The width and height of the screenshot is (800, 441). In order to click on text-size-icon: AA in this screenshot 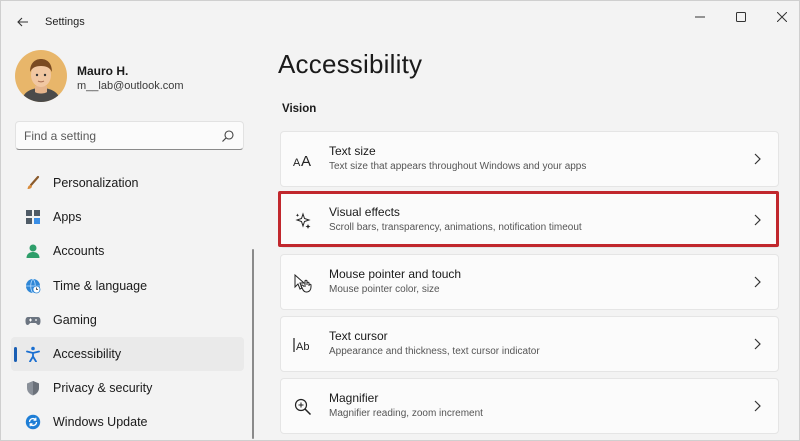, I will do `click(303, 160)`.